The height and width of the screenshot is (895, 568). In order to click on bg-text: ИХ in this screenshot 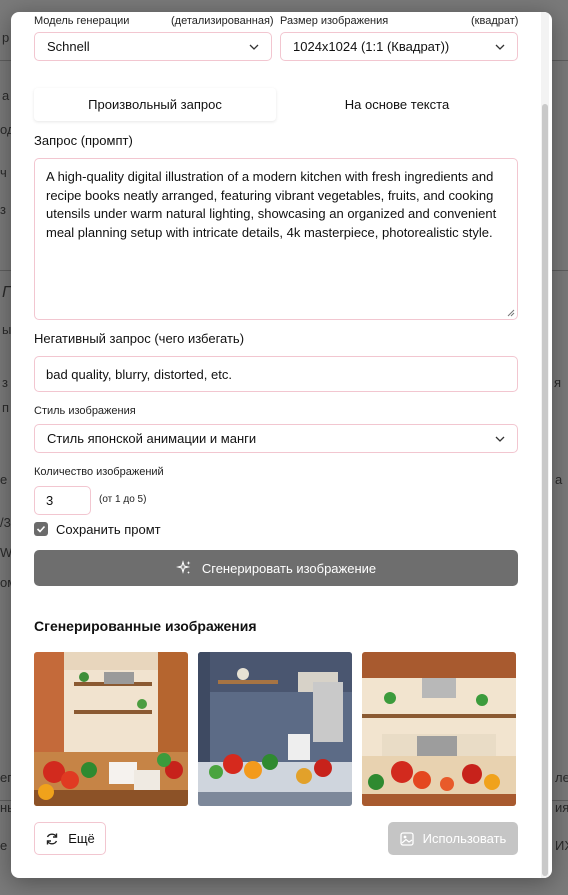, I will do `click(561, 845)`.